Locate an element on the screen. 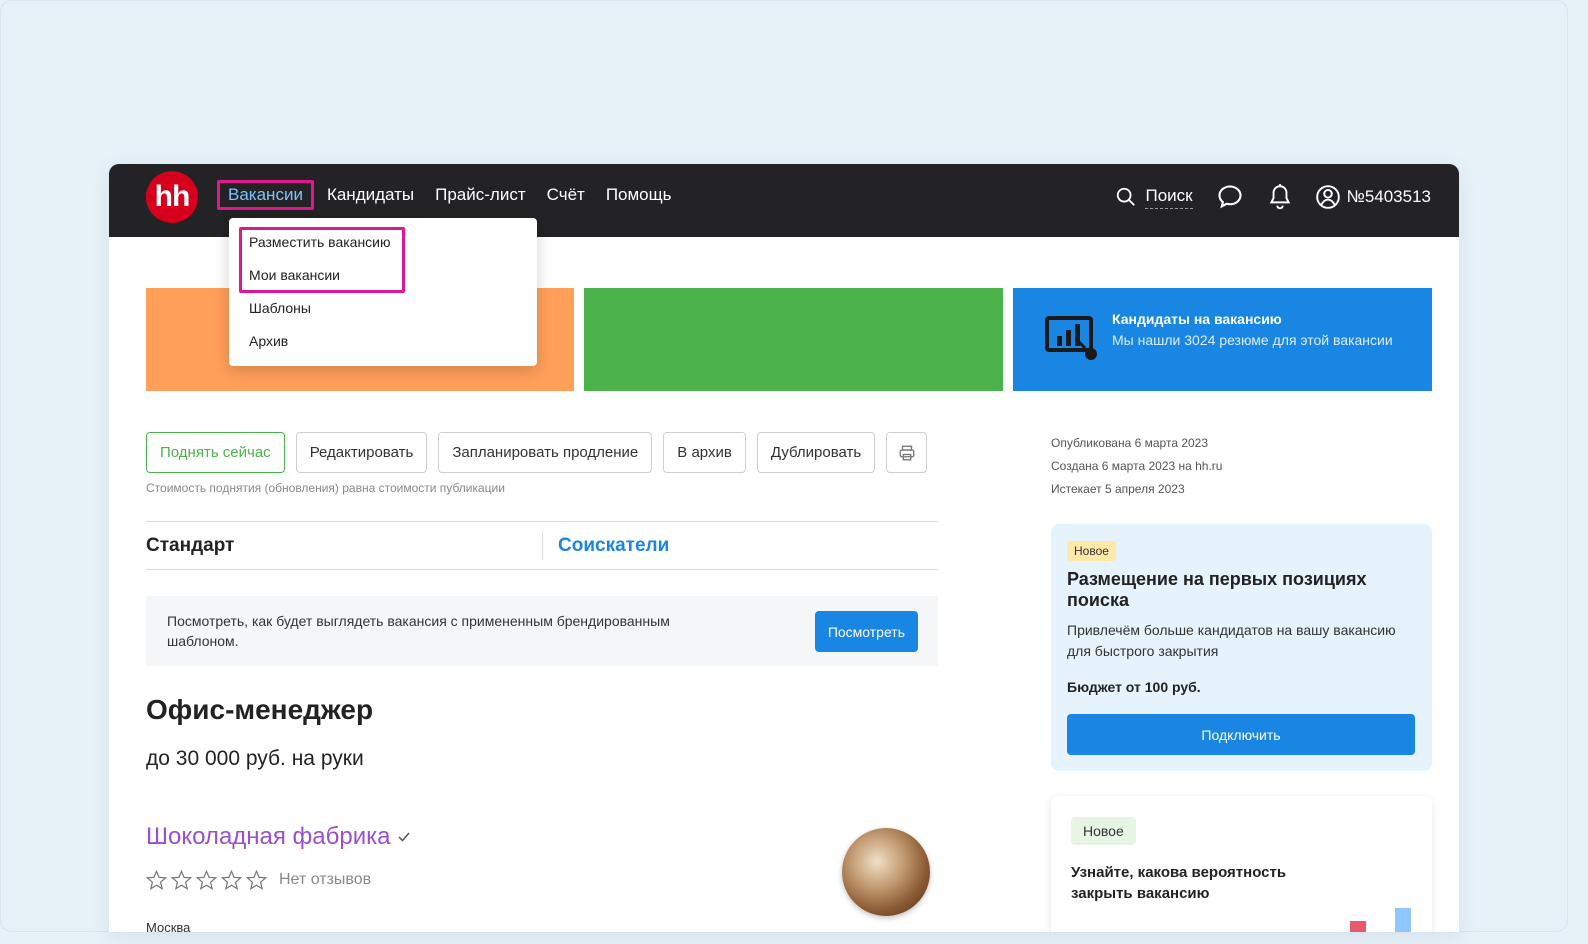 This screenshot has width=1588, height=944. header-right: Поиск №5403513 is located at coordinates (1273, 197).